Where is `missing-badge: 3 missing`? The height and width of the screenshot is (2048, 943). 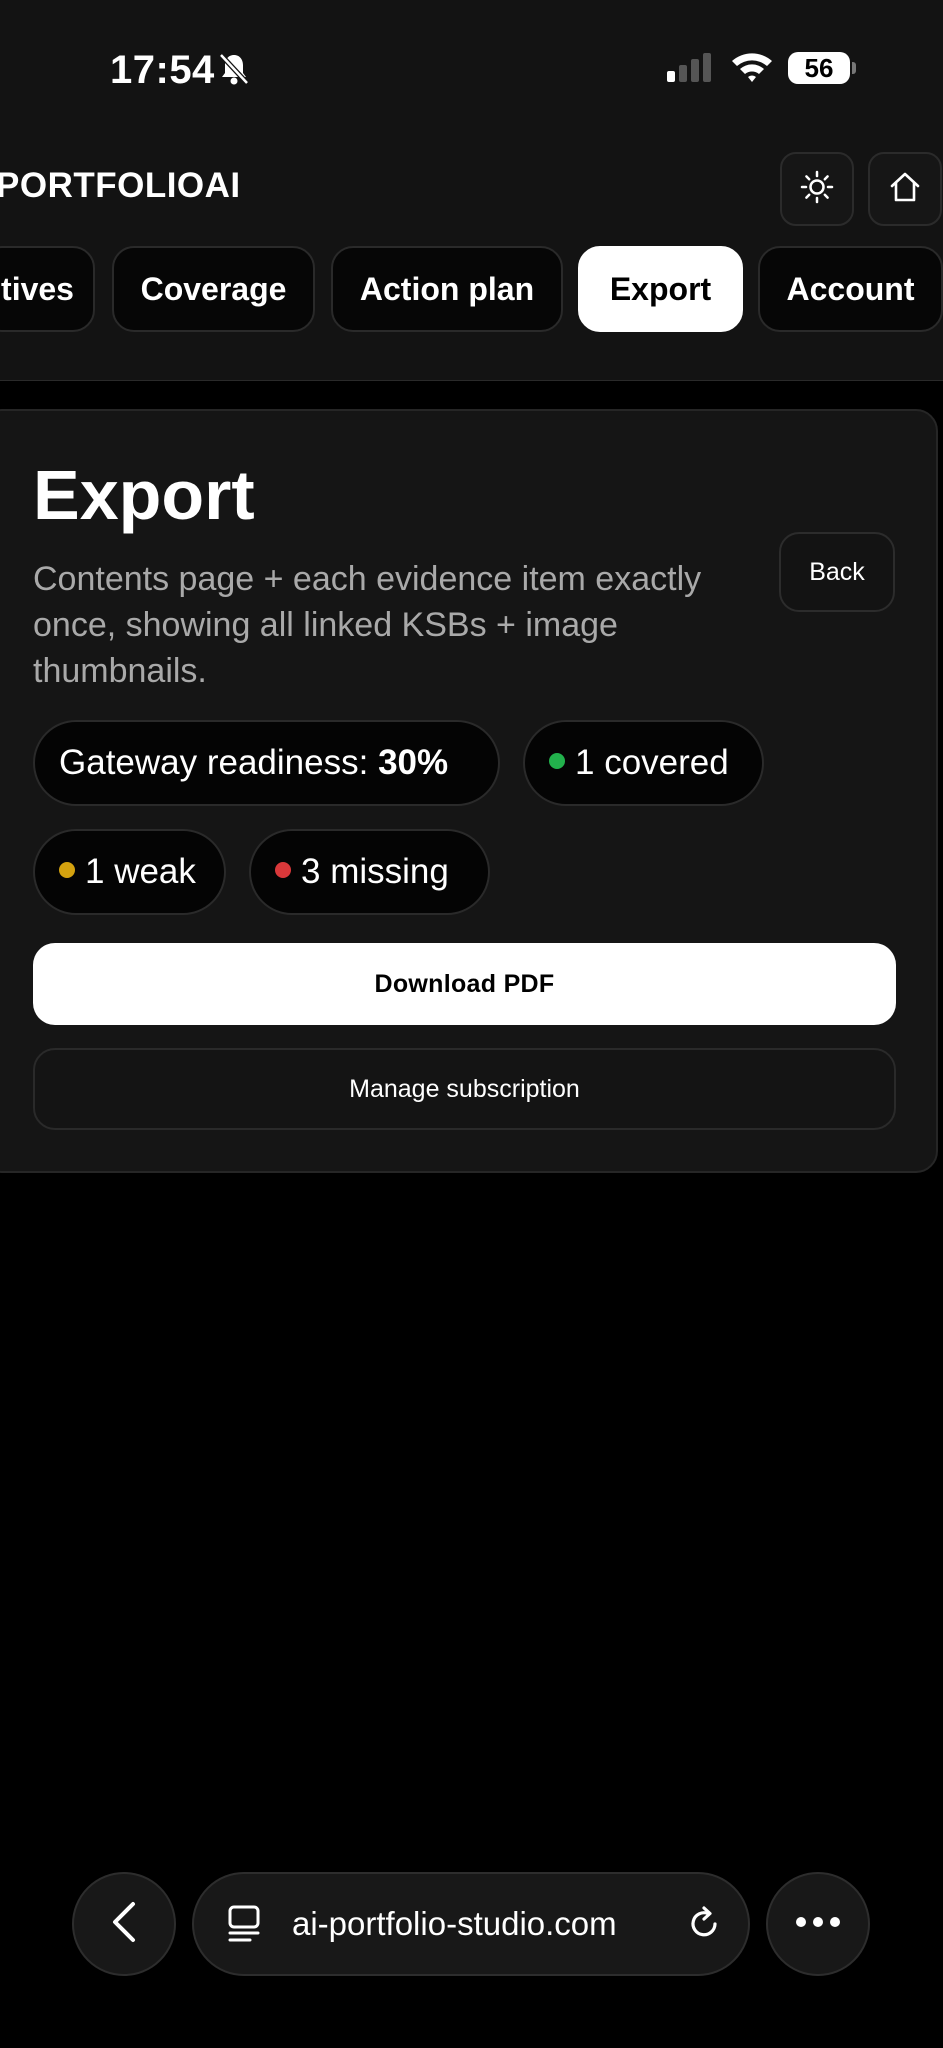
missing-badge: 3 missing is located at coordinates (369, 872).